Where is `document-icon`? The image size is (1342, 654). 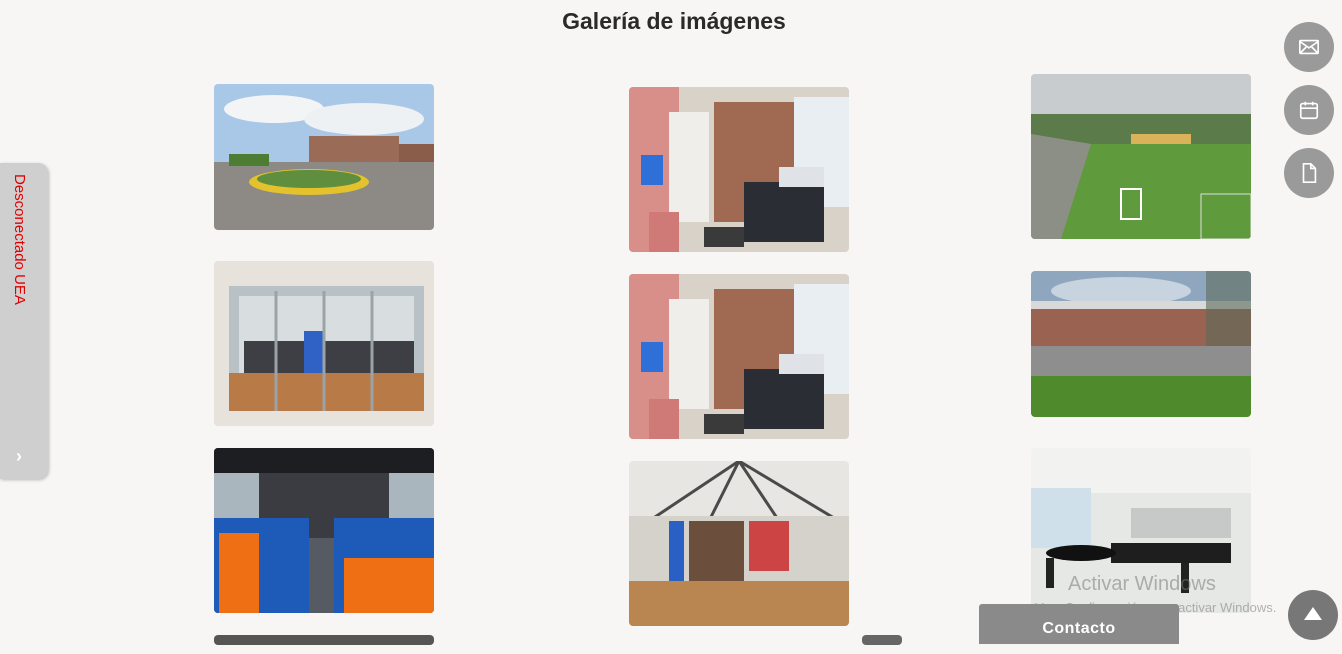
document-icon is located at coordinates (1309, 173).